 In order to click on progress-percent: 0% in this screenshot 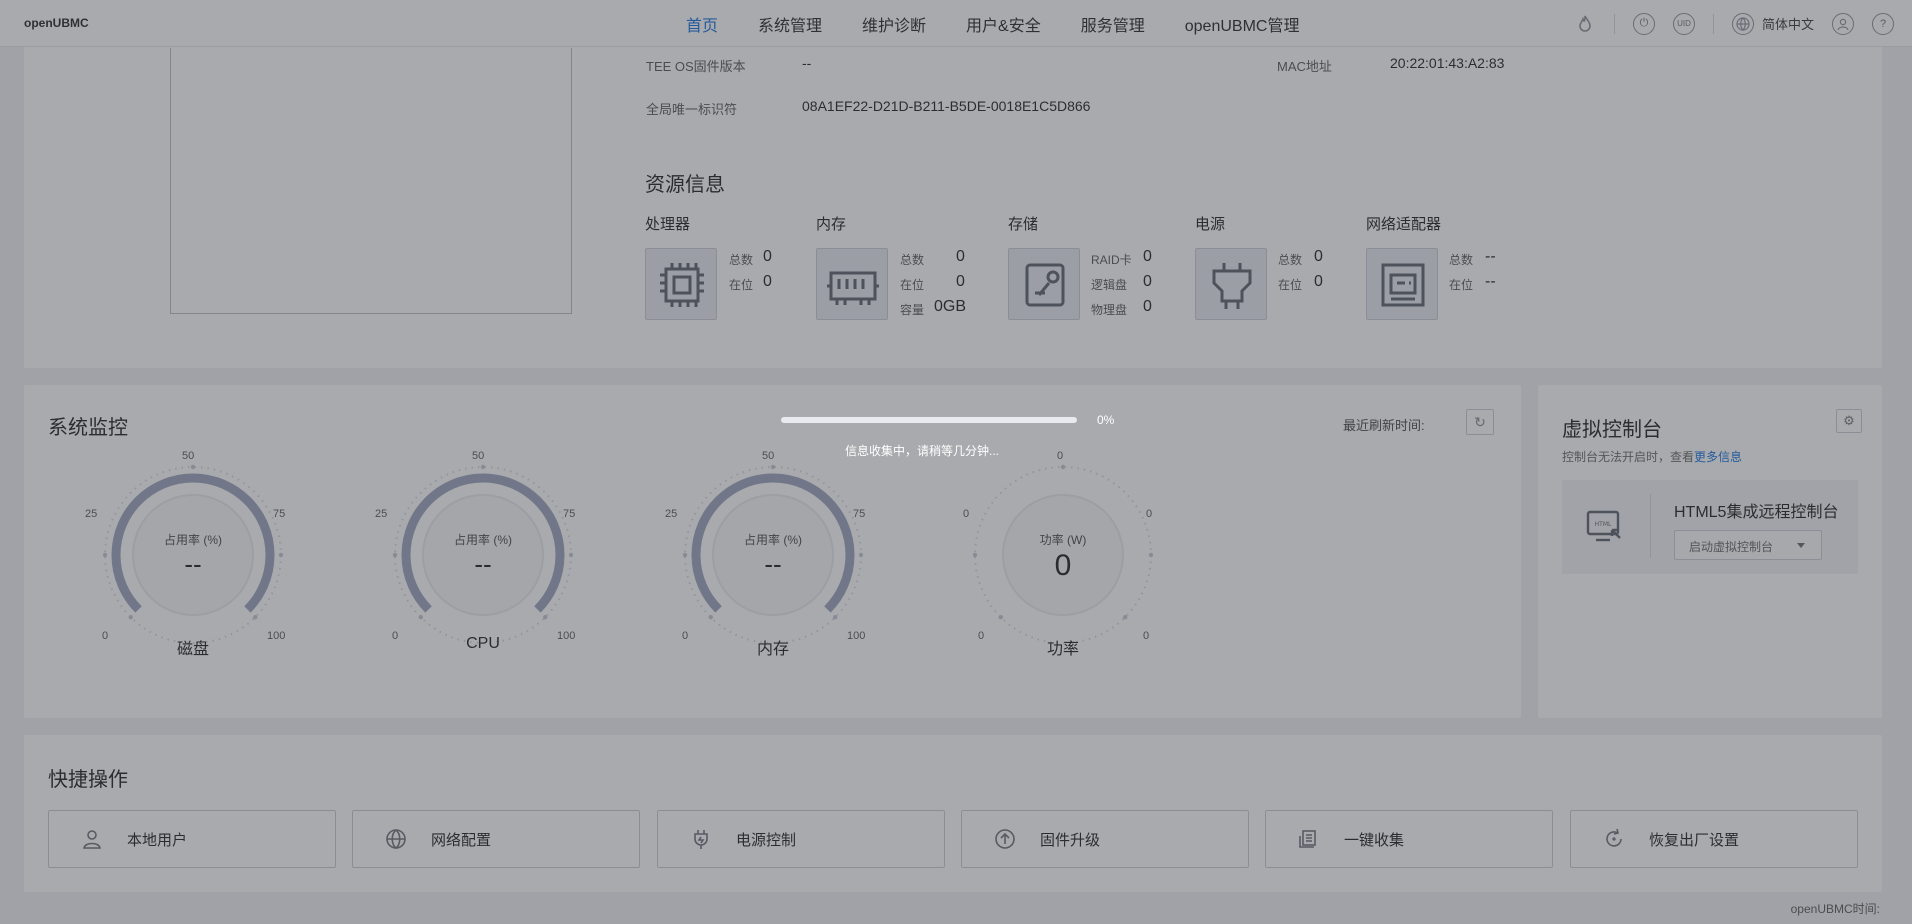, I will do `click(1106, 420)`.